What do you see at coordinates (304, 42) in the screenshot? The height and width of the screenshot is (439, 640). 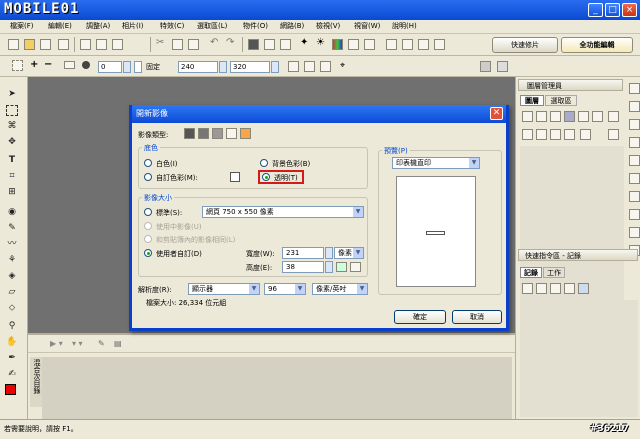 I see `magic-wand-icon: ✦` at bounding box center [304, 42].